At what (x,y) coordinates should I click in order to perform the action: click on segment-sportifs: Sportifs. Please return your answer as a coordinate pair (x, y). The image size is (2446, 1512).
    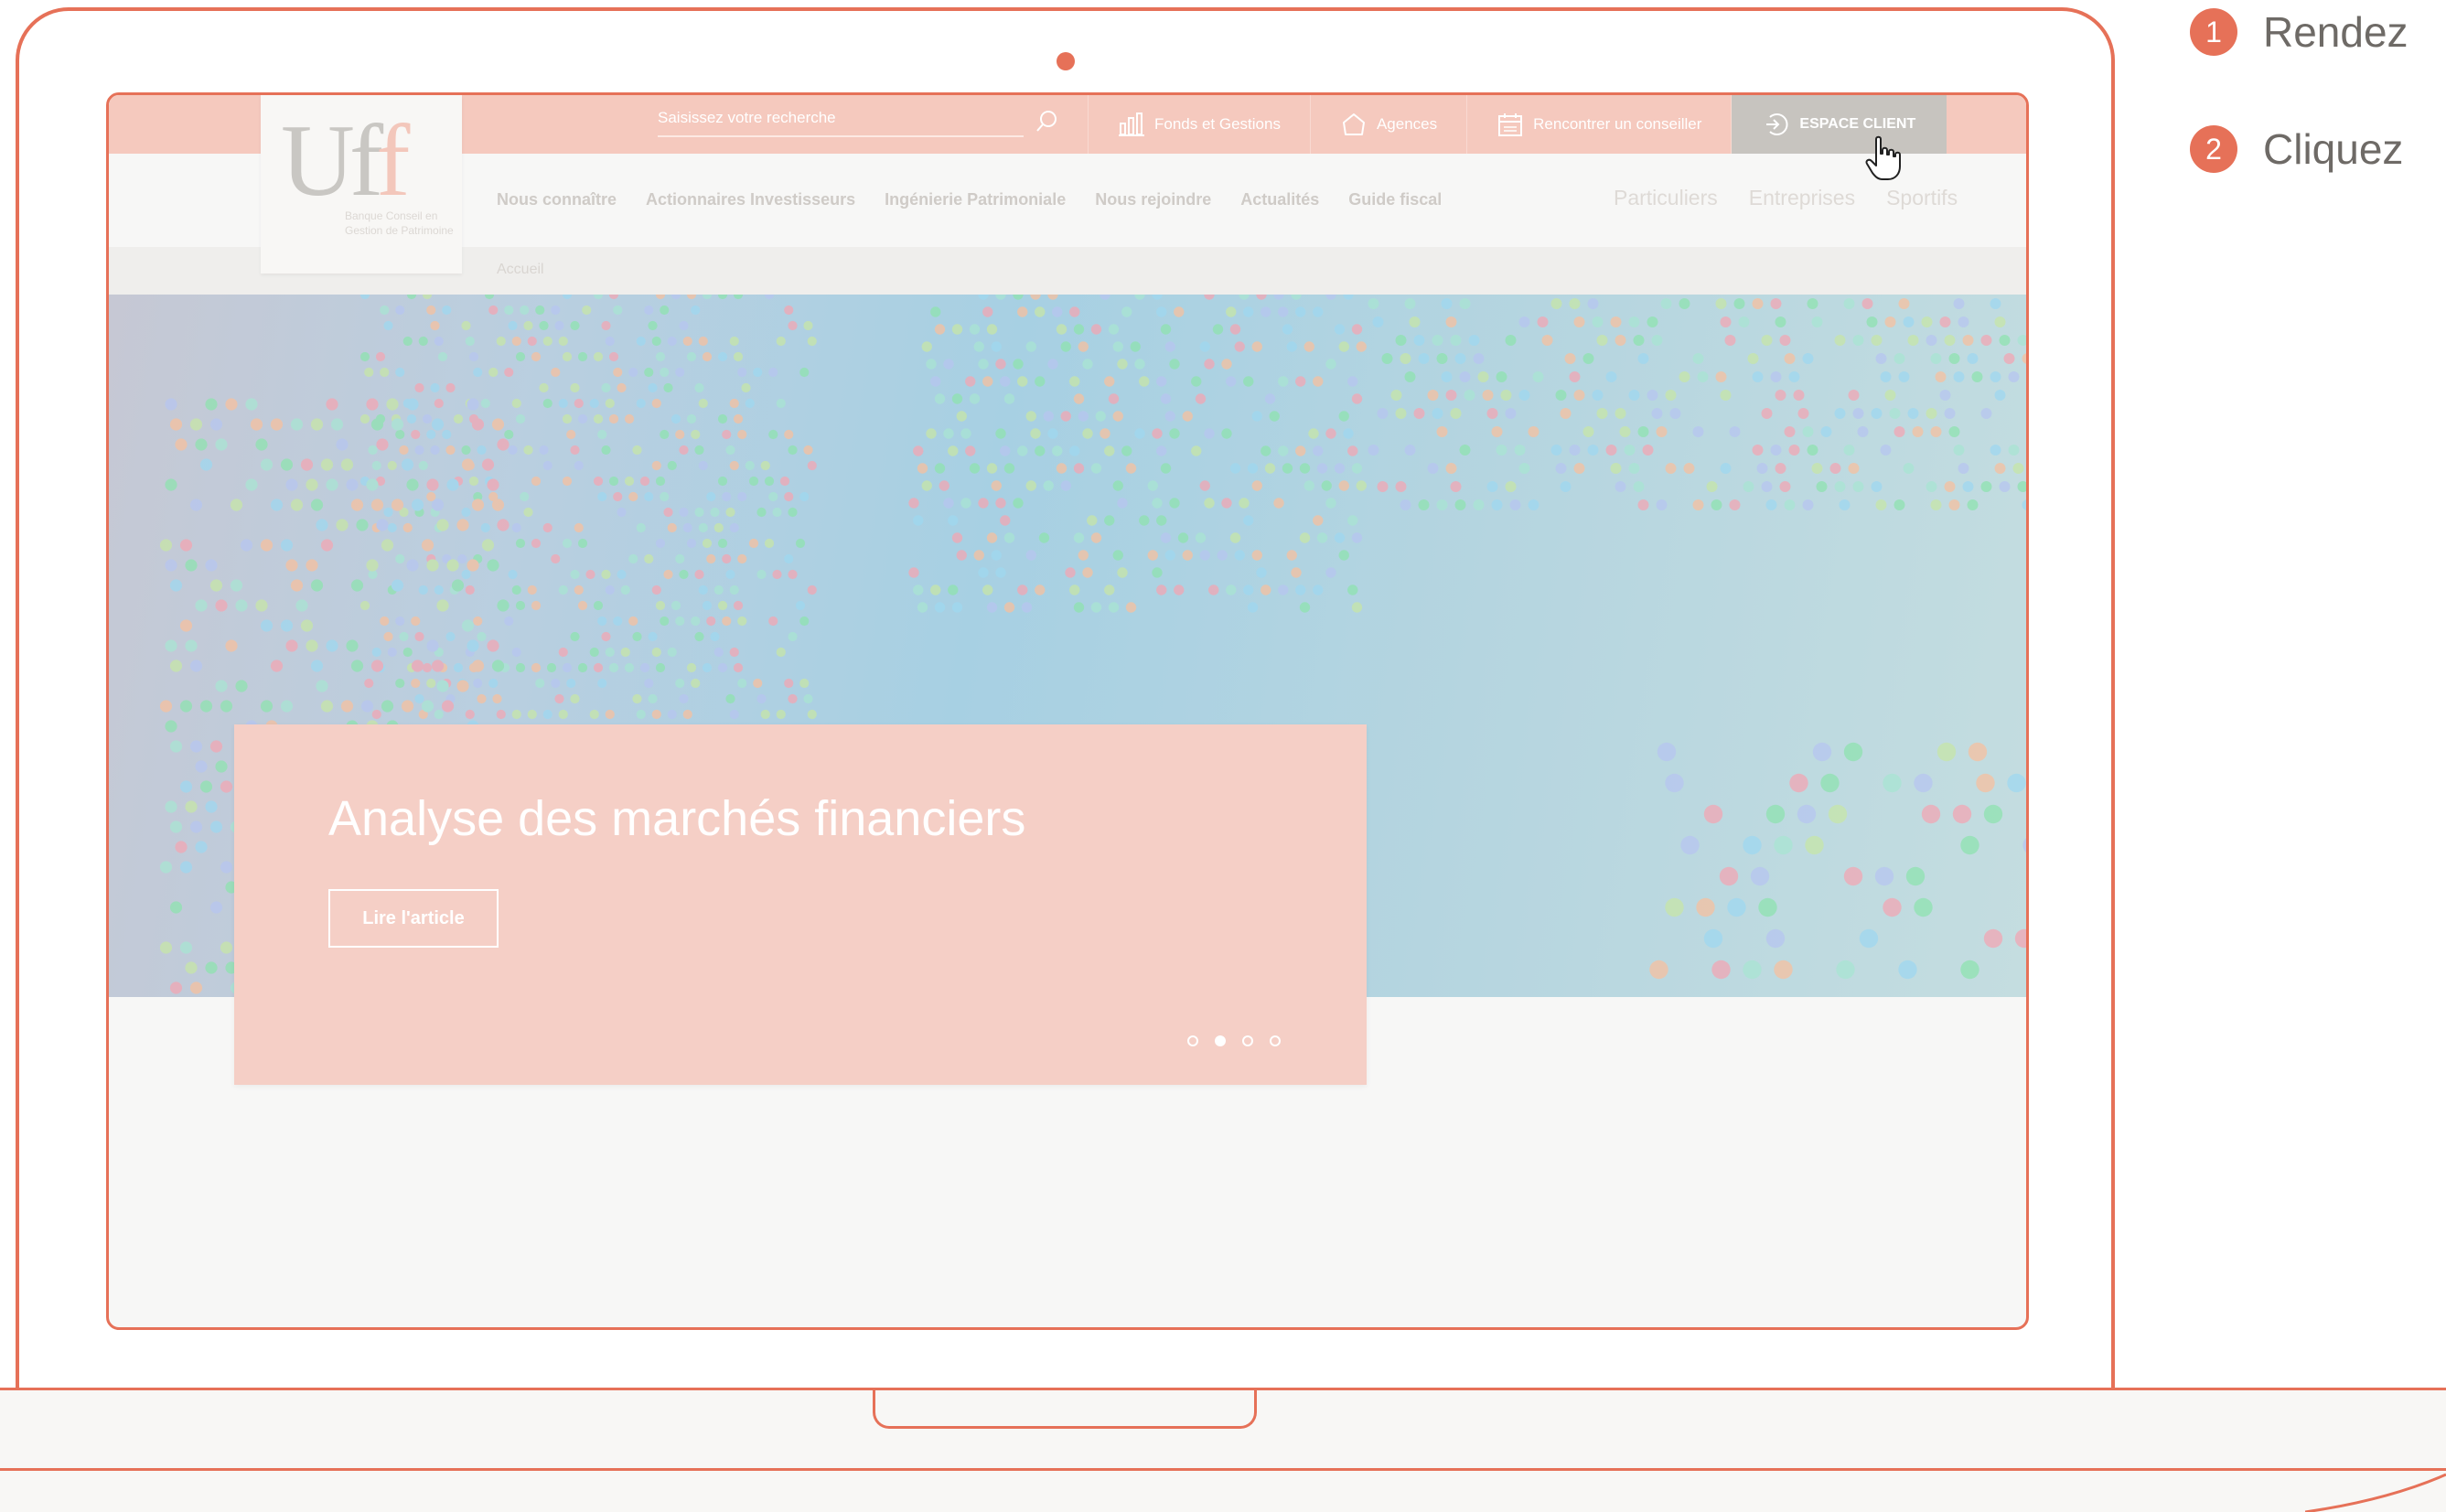
    Looking at the image, I should click on (1922, 198).